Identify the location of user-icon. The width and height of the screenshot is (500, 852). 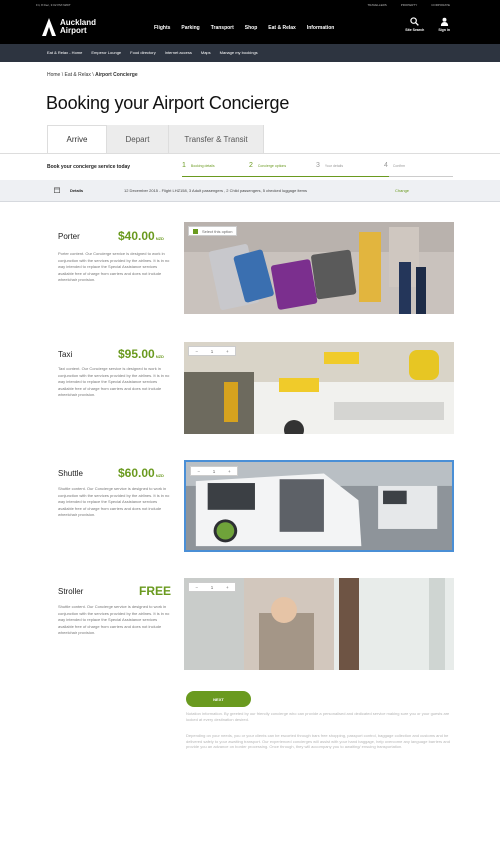
(444, 21).